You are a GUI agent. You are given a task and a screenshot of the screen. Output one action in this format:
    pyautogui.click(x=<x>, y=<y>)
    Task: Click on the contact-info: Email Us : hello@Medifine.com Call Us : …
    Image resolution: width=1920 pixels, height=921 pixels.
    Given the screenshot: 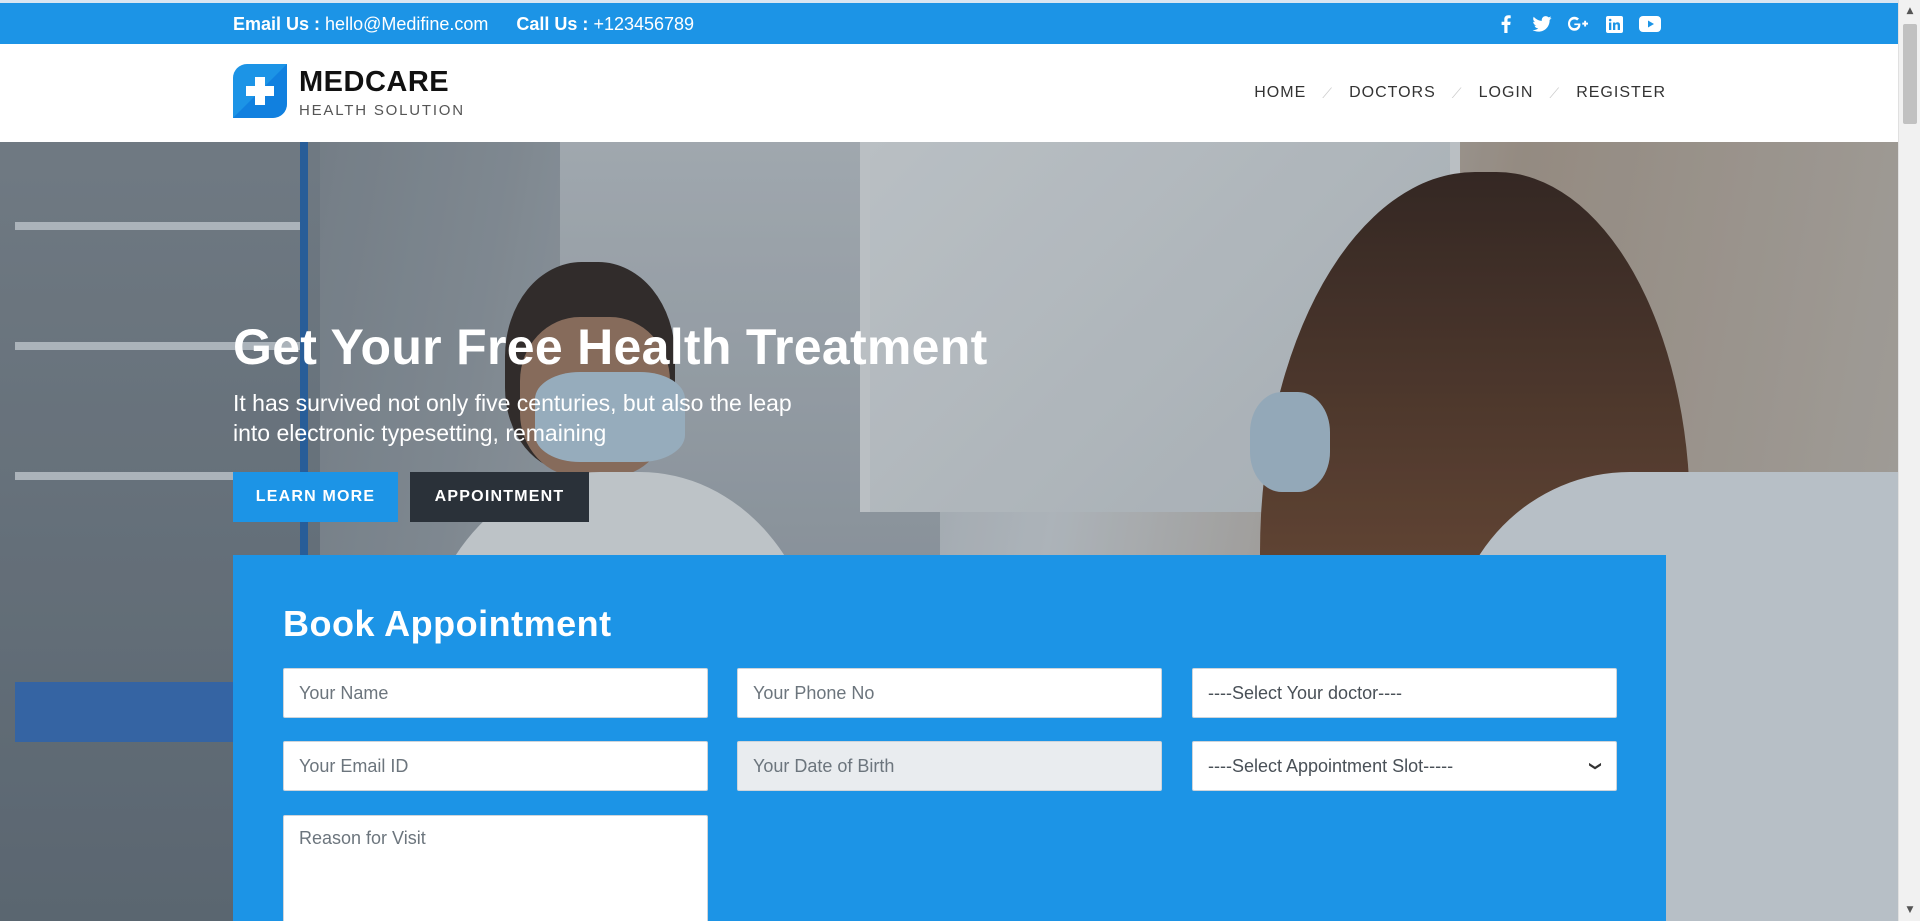 What is the action you would take?
    pyautogui.click(x=463, y=24)
    